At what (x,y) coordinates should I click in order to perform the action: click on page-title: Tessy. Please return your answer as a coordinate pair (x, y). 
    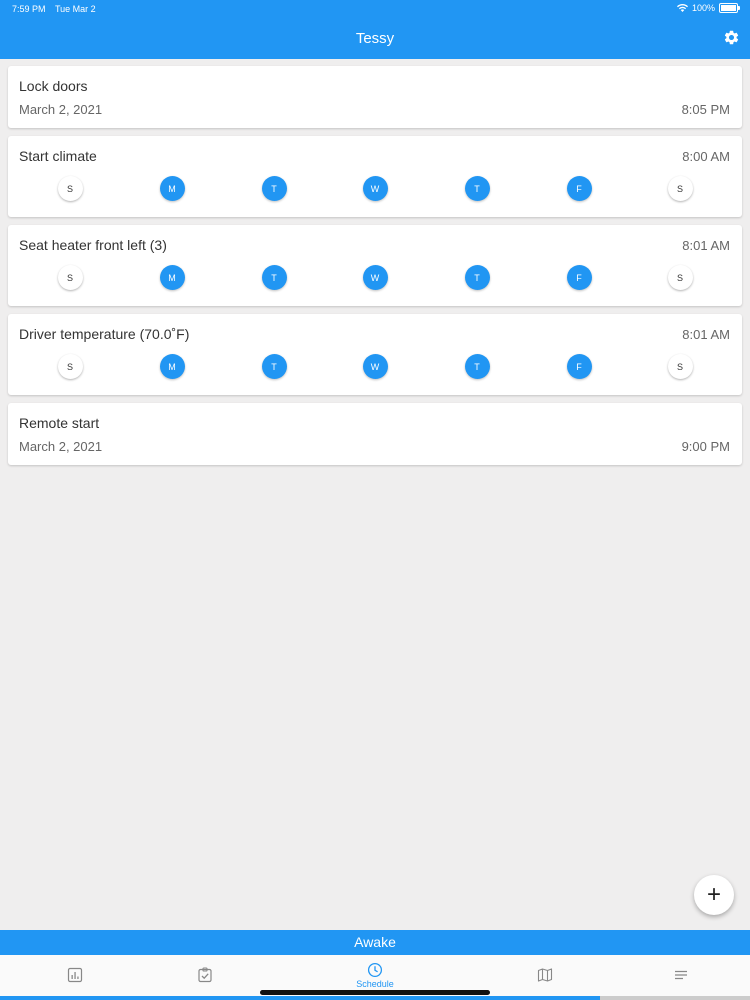
    Looking at the image, I should click on (375, 38).